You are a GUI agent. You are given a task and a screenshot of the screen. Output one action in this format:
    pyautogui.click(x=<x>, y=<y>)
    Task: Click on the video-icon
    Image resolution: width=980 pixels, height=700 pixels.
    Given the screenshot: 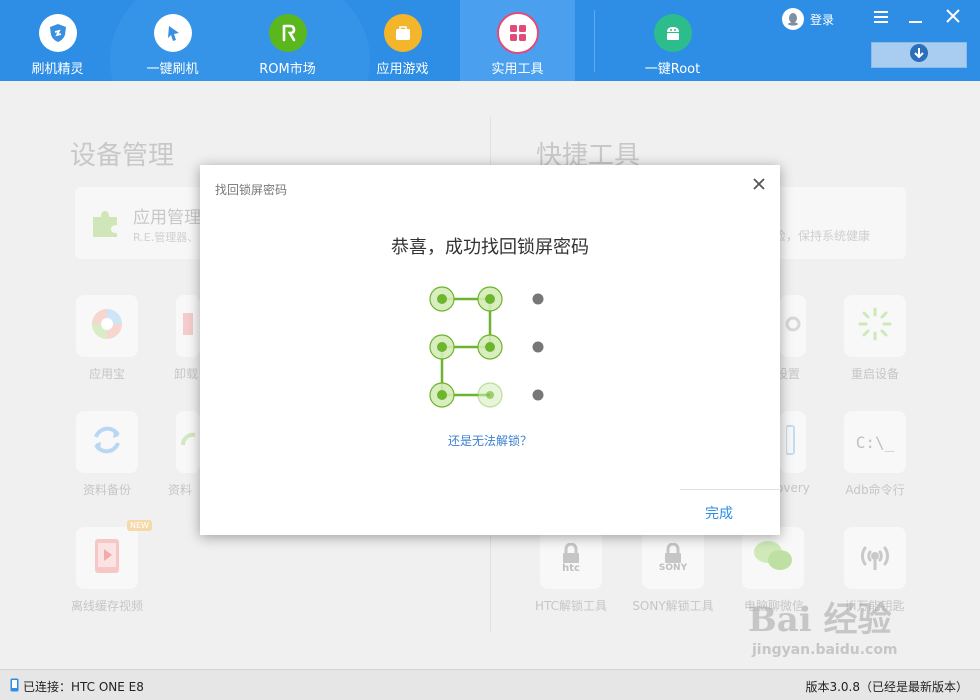 What is the action you would take?
    pyautogui.click(x=107, y=558)
    